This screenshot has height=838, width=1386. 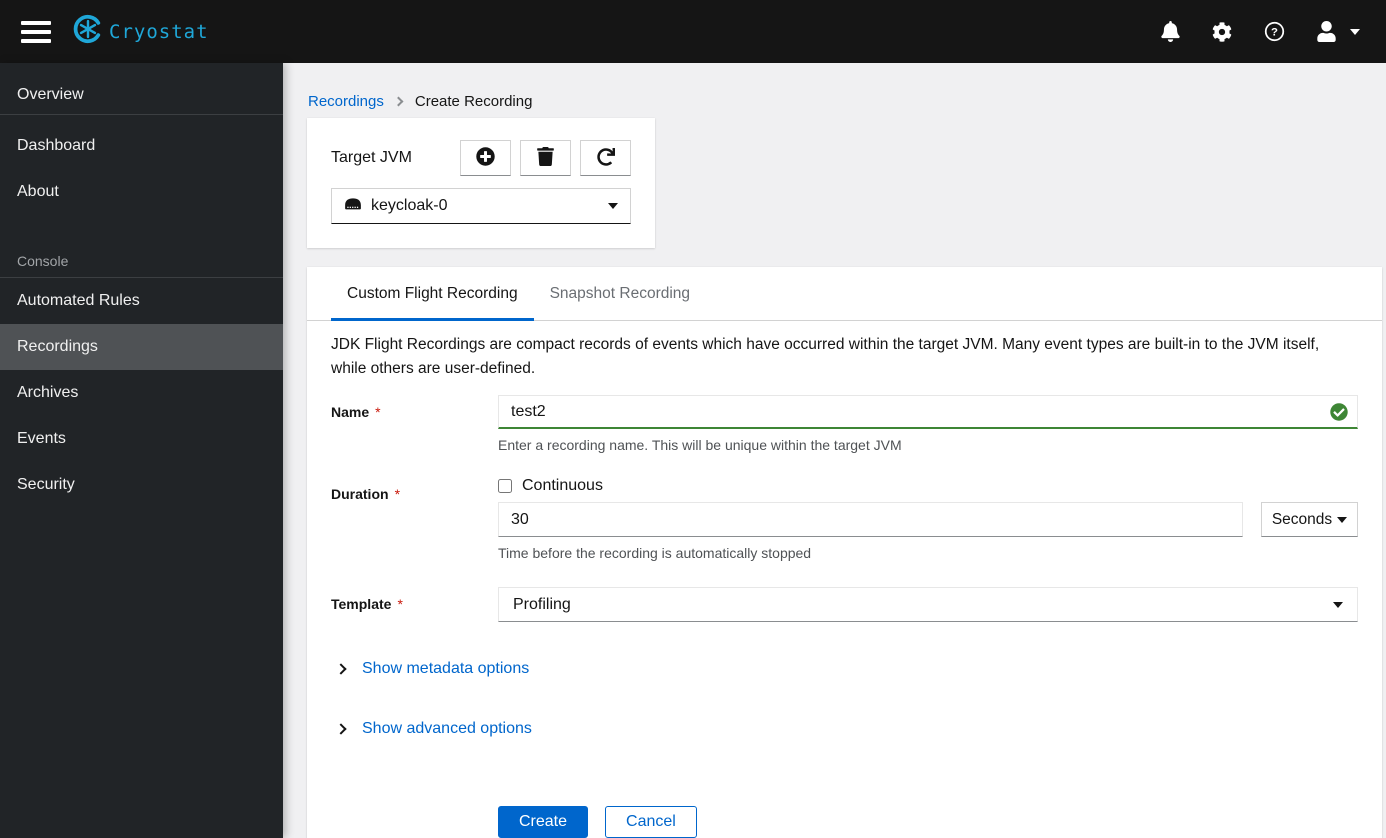 What do you see at coordinates (928, 604) in the screenshot?
I see `template-select: Profiling` at bounding box center [928, 604].